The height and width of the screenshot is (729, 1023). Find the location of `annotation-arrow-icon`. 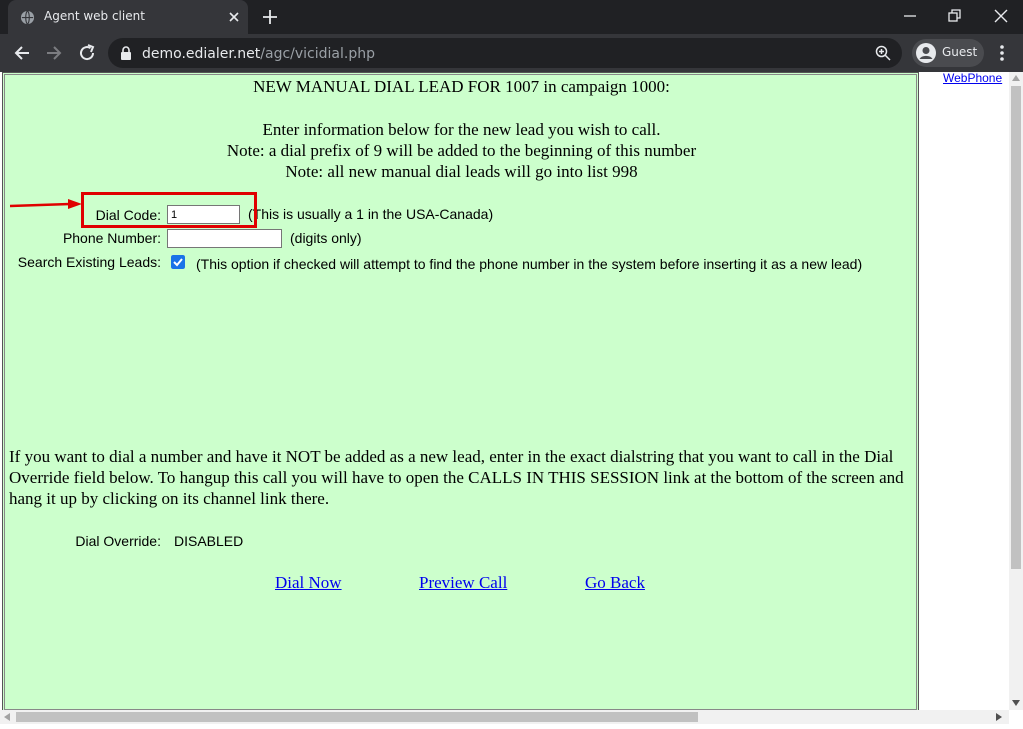

annotation-arrow-icon is located at coordinates (46, 204).